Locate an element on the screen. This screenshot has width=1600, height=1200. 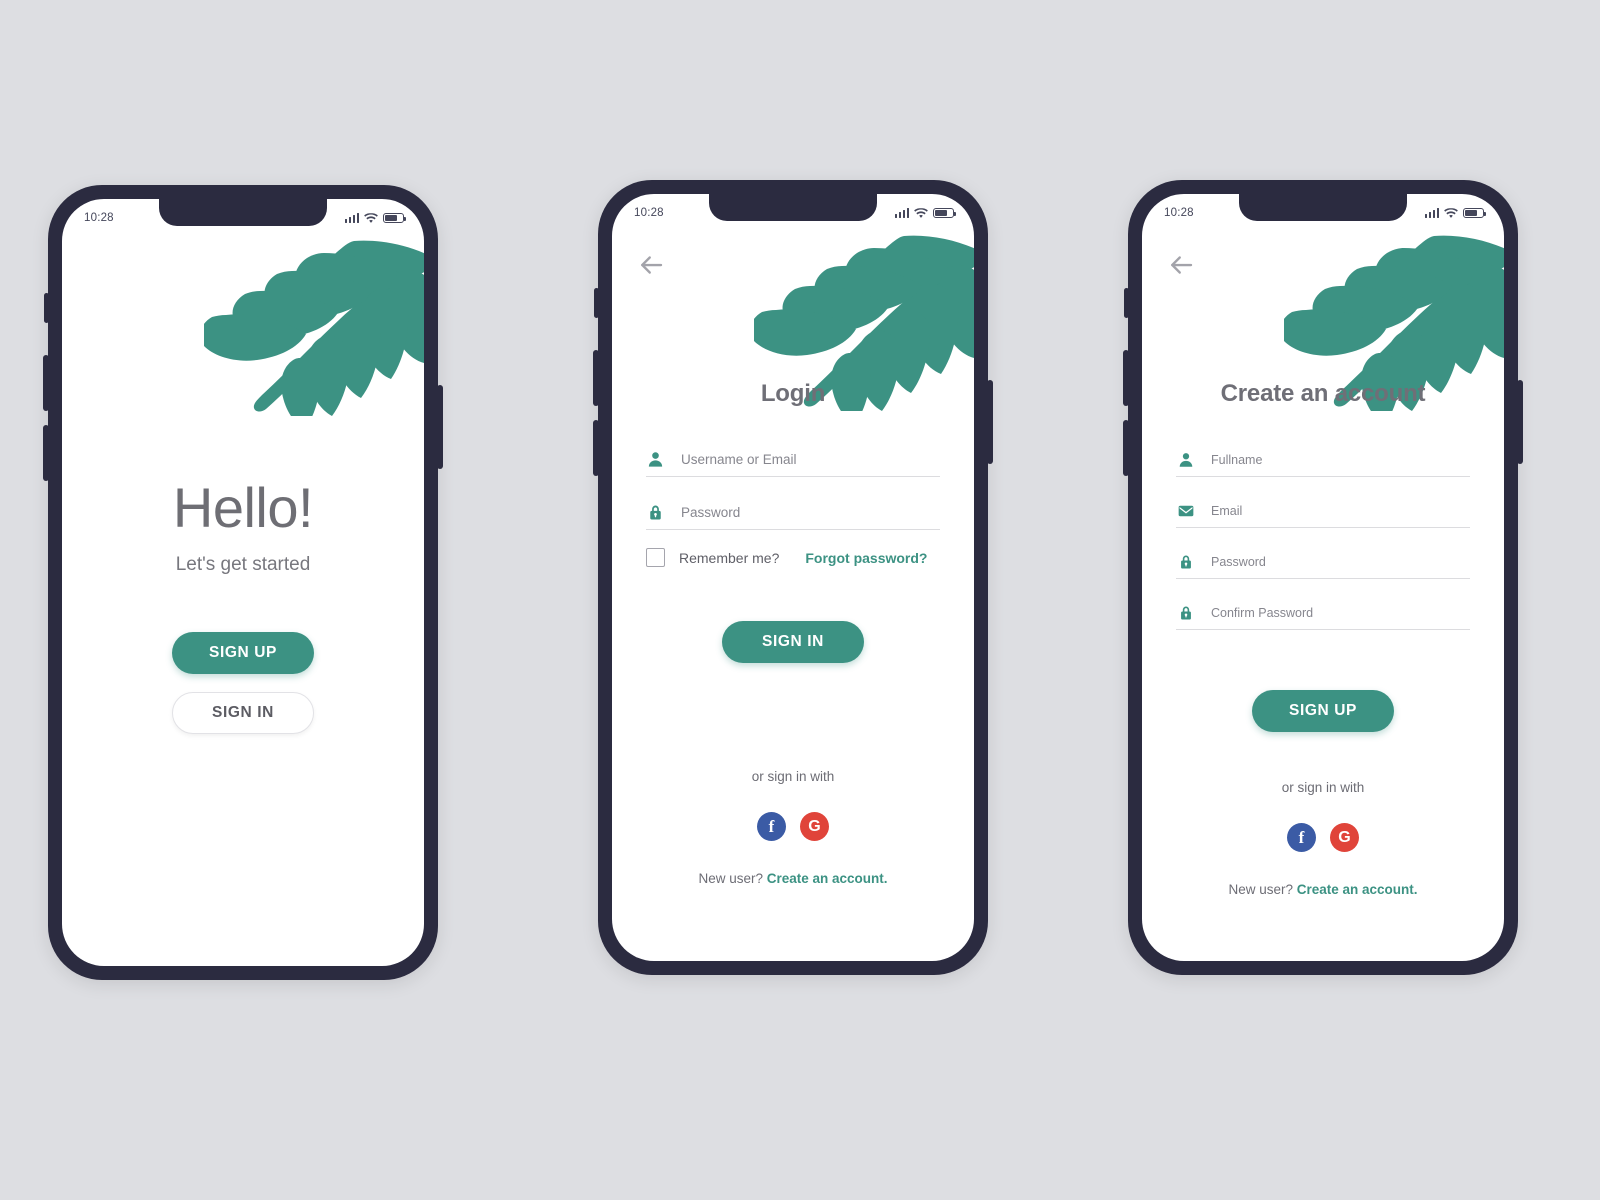
remember-me-checkbox is located at coordinates (655, 557).